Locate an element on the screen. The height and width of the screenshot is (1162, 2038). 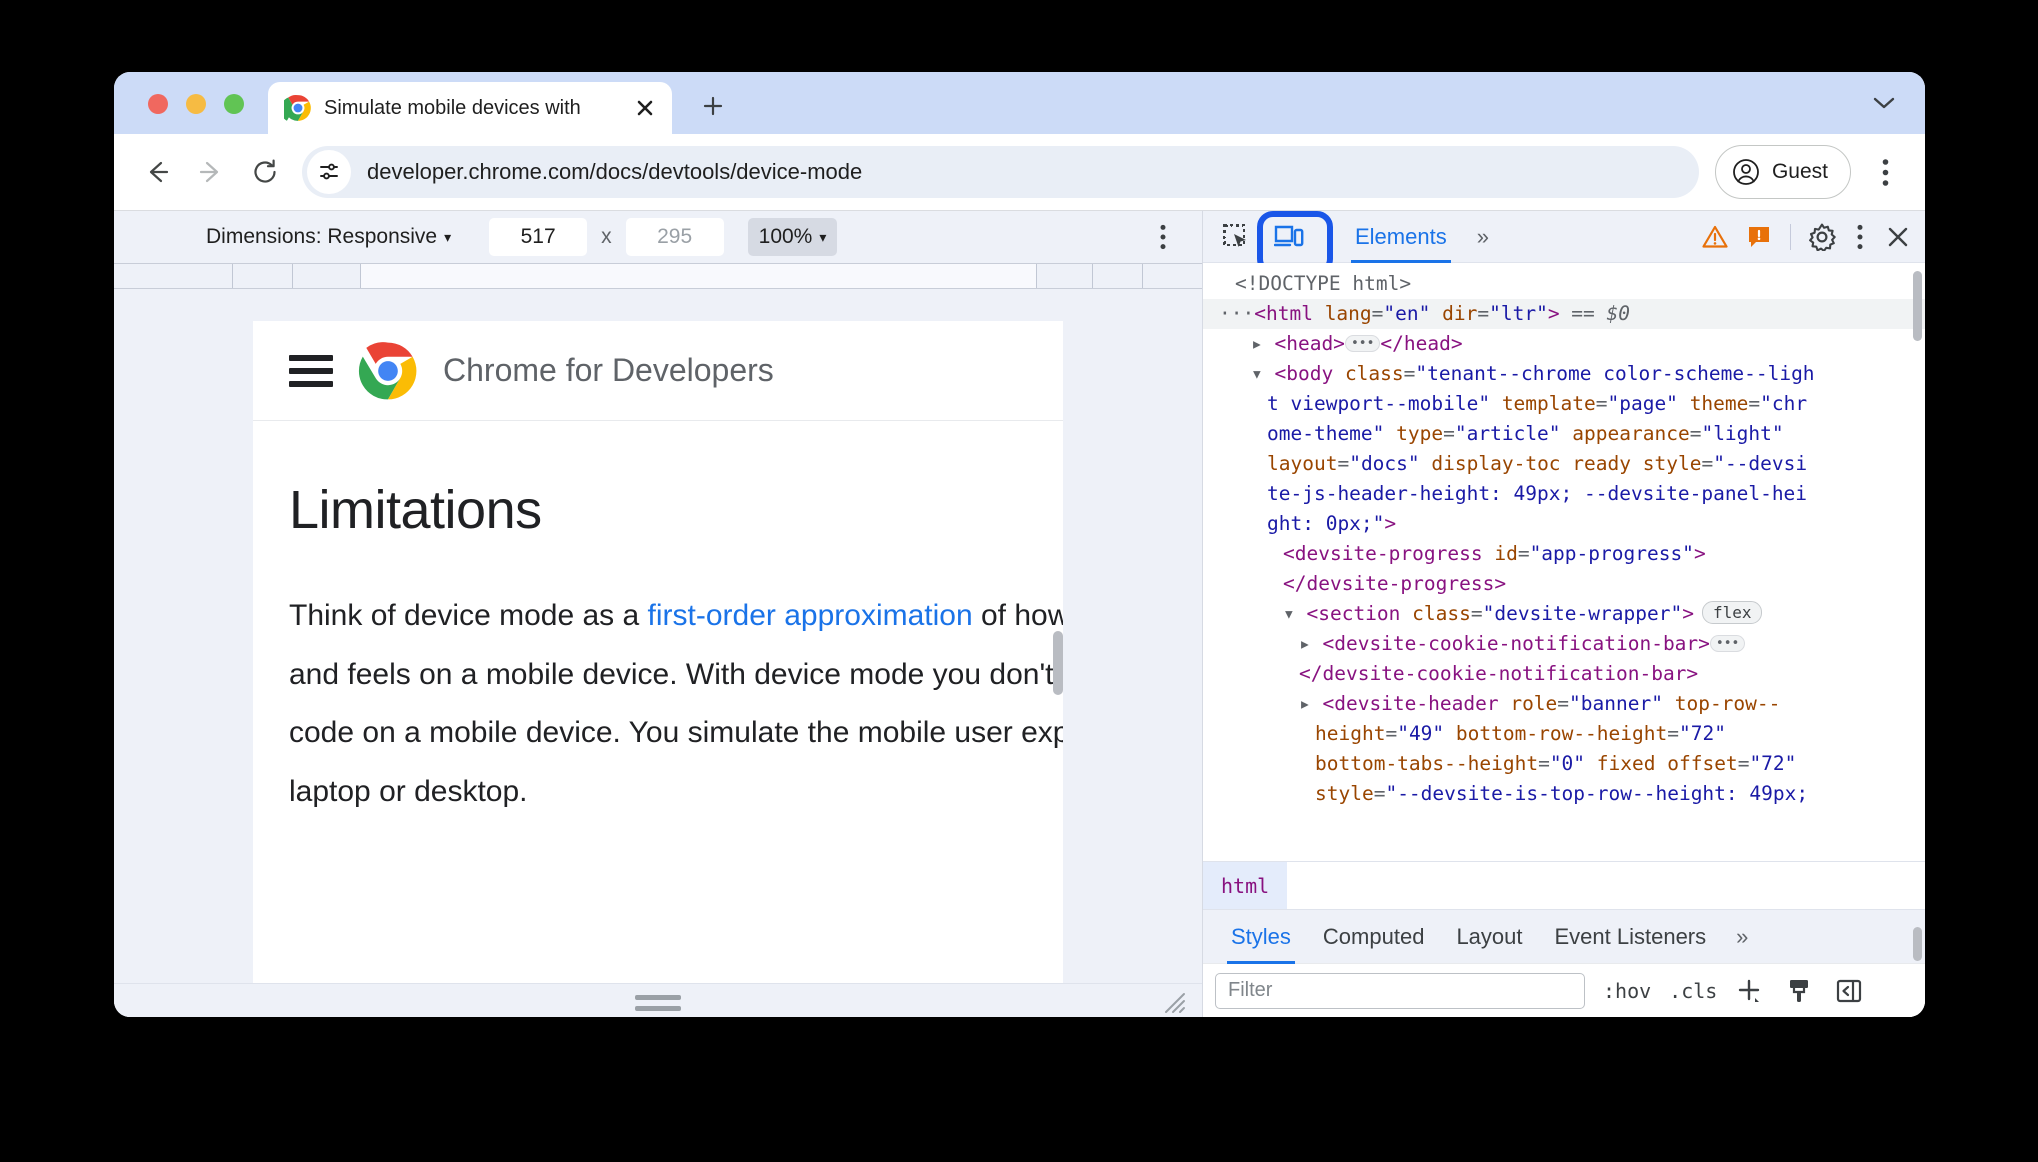
styles-pane-toolbar: Filter :hov .cls is located at coordinates (1564, 990).